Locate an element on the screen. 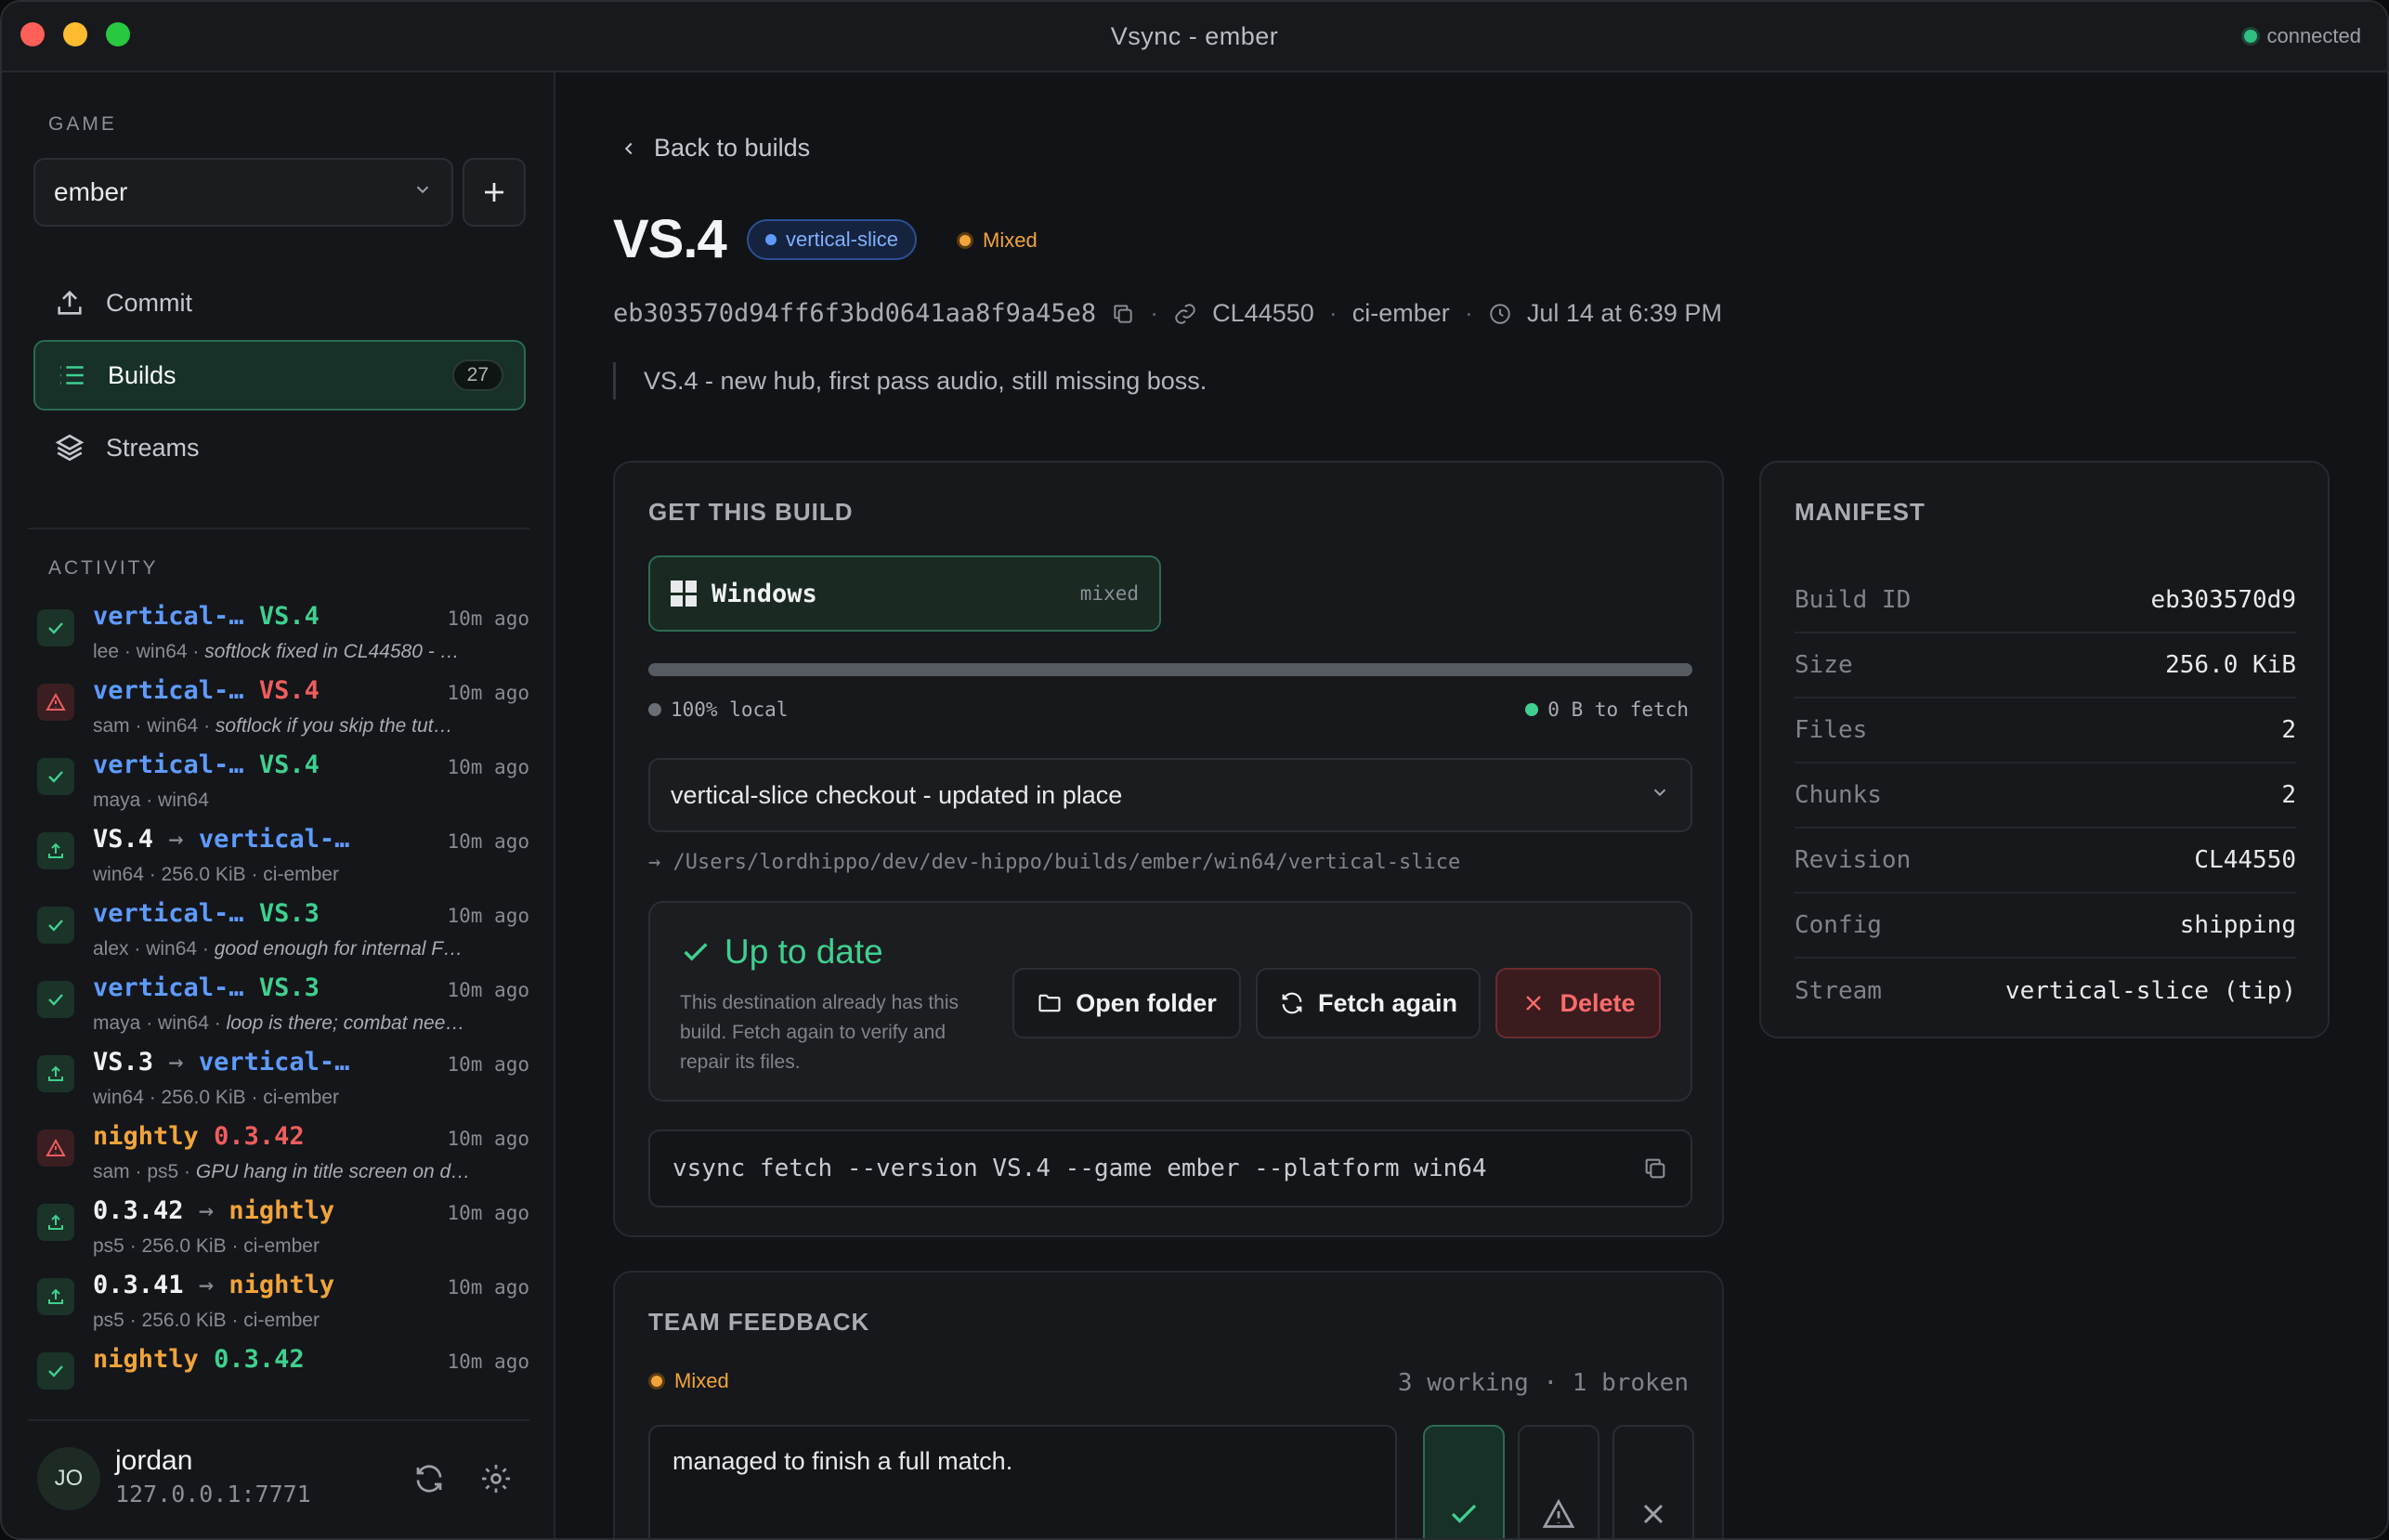 The image size is (2389, 1540). clock-icon is located at coordinates (1500, 313).